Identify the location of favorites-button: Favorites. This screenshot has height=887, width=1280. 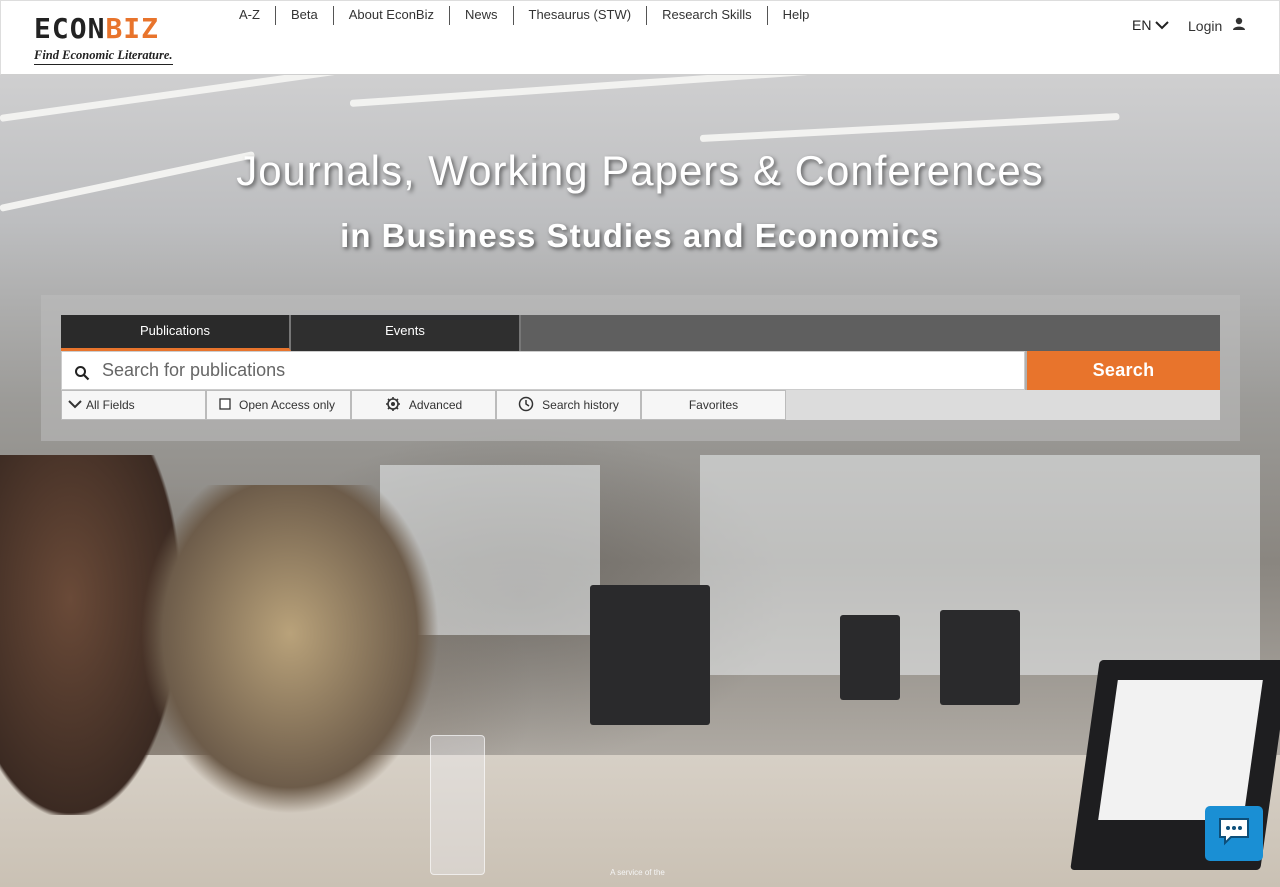
(713, 405).